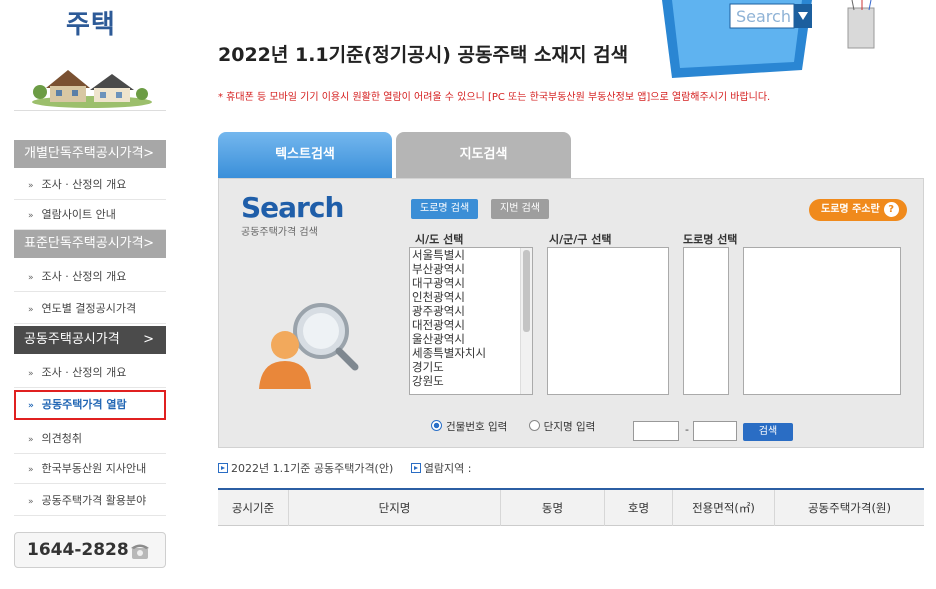 The image size is (936, 589). What do you see at coordinates (710, 239) in the screenshot?
I see `road-select-label: 도로명 선택` at bounding box center [710, 239].